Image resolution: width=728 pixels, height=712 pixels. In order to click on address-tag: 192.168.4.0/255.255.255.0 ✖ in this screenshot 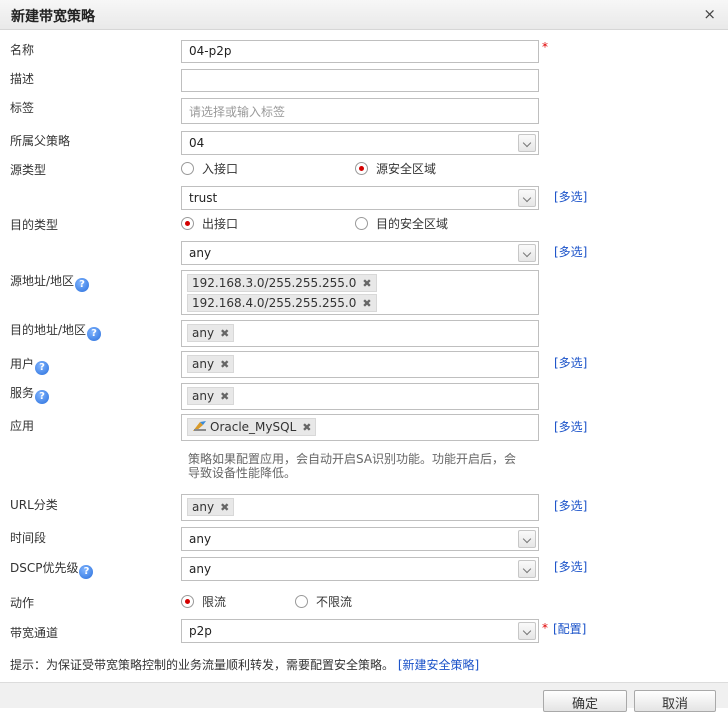, I will do `click(282, 303)`.